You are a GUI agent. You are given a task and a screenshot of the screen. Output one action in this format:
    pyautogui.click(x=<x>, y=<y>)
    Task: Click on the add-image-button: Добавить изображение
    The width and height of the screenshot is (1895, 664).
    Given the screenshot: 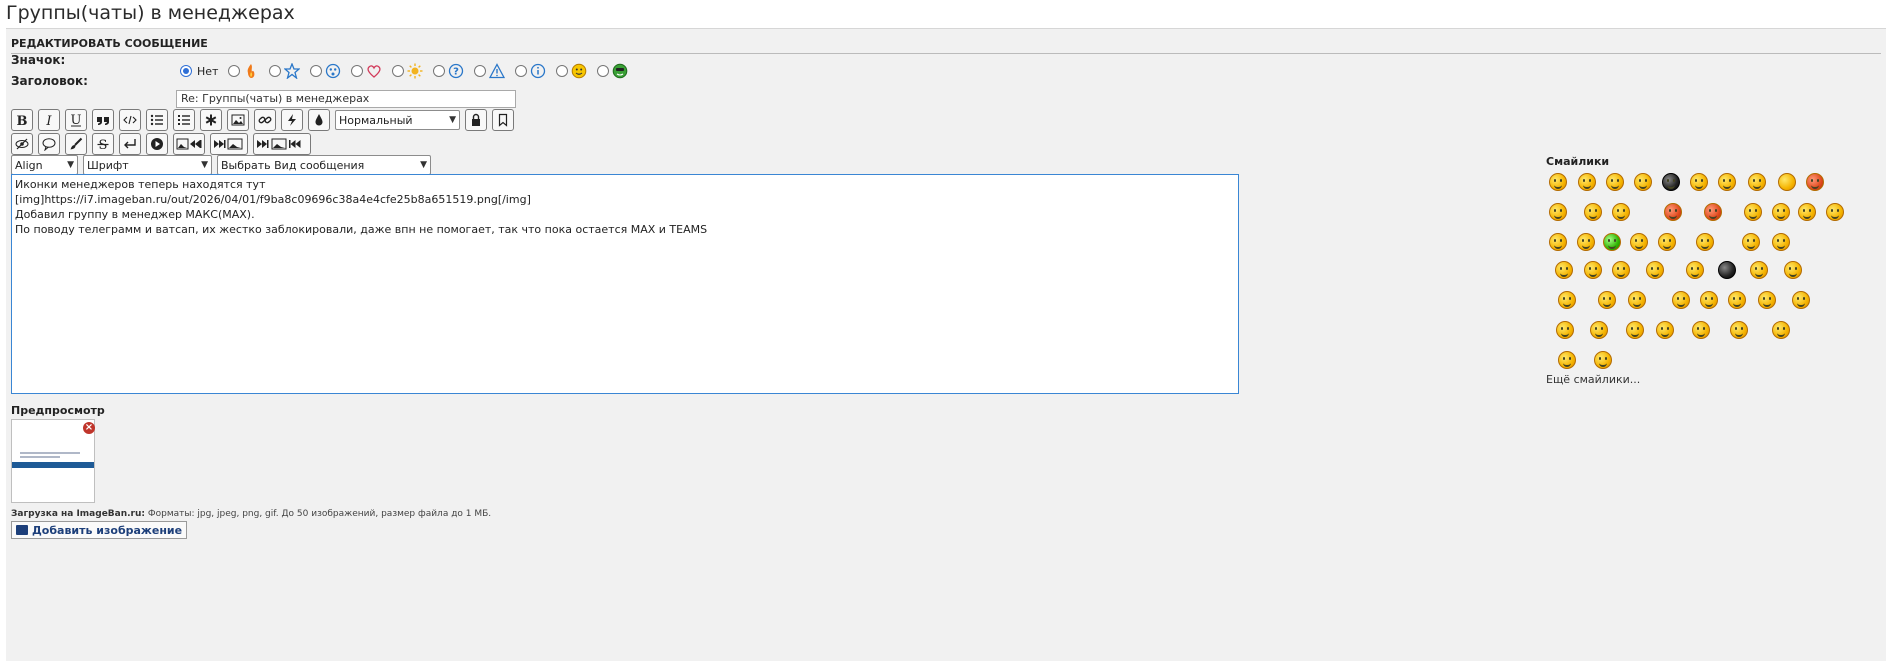 What is the action you would take?
    pyautogui.click(x=99, y=530)
    